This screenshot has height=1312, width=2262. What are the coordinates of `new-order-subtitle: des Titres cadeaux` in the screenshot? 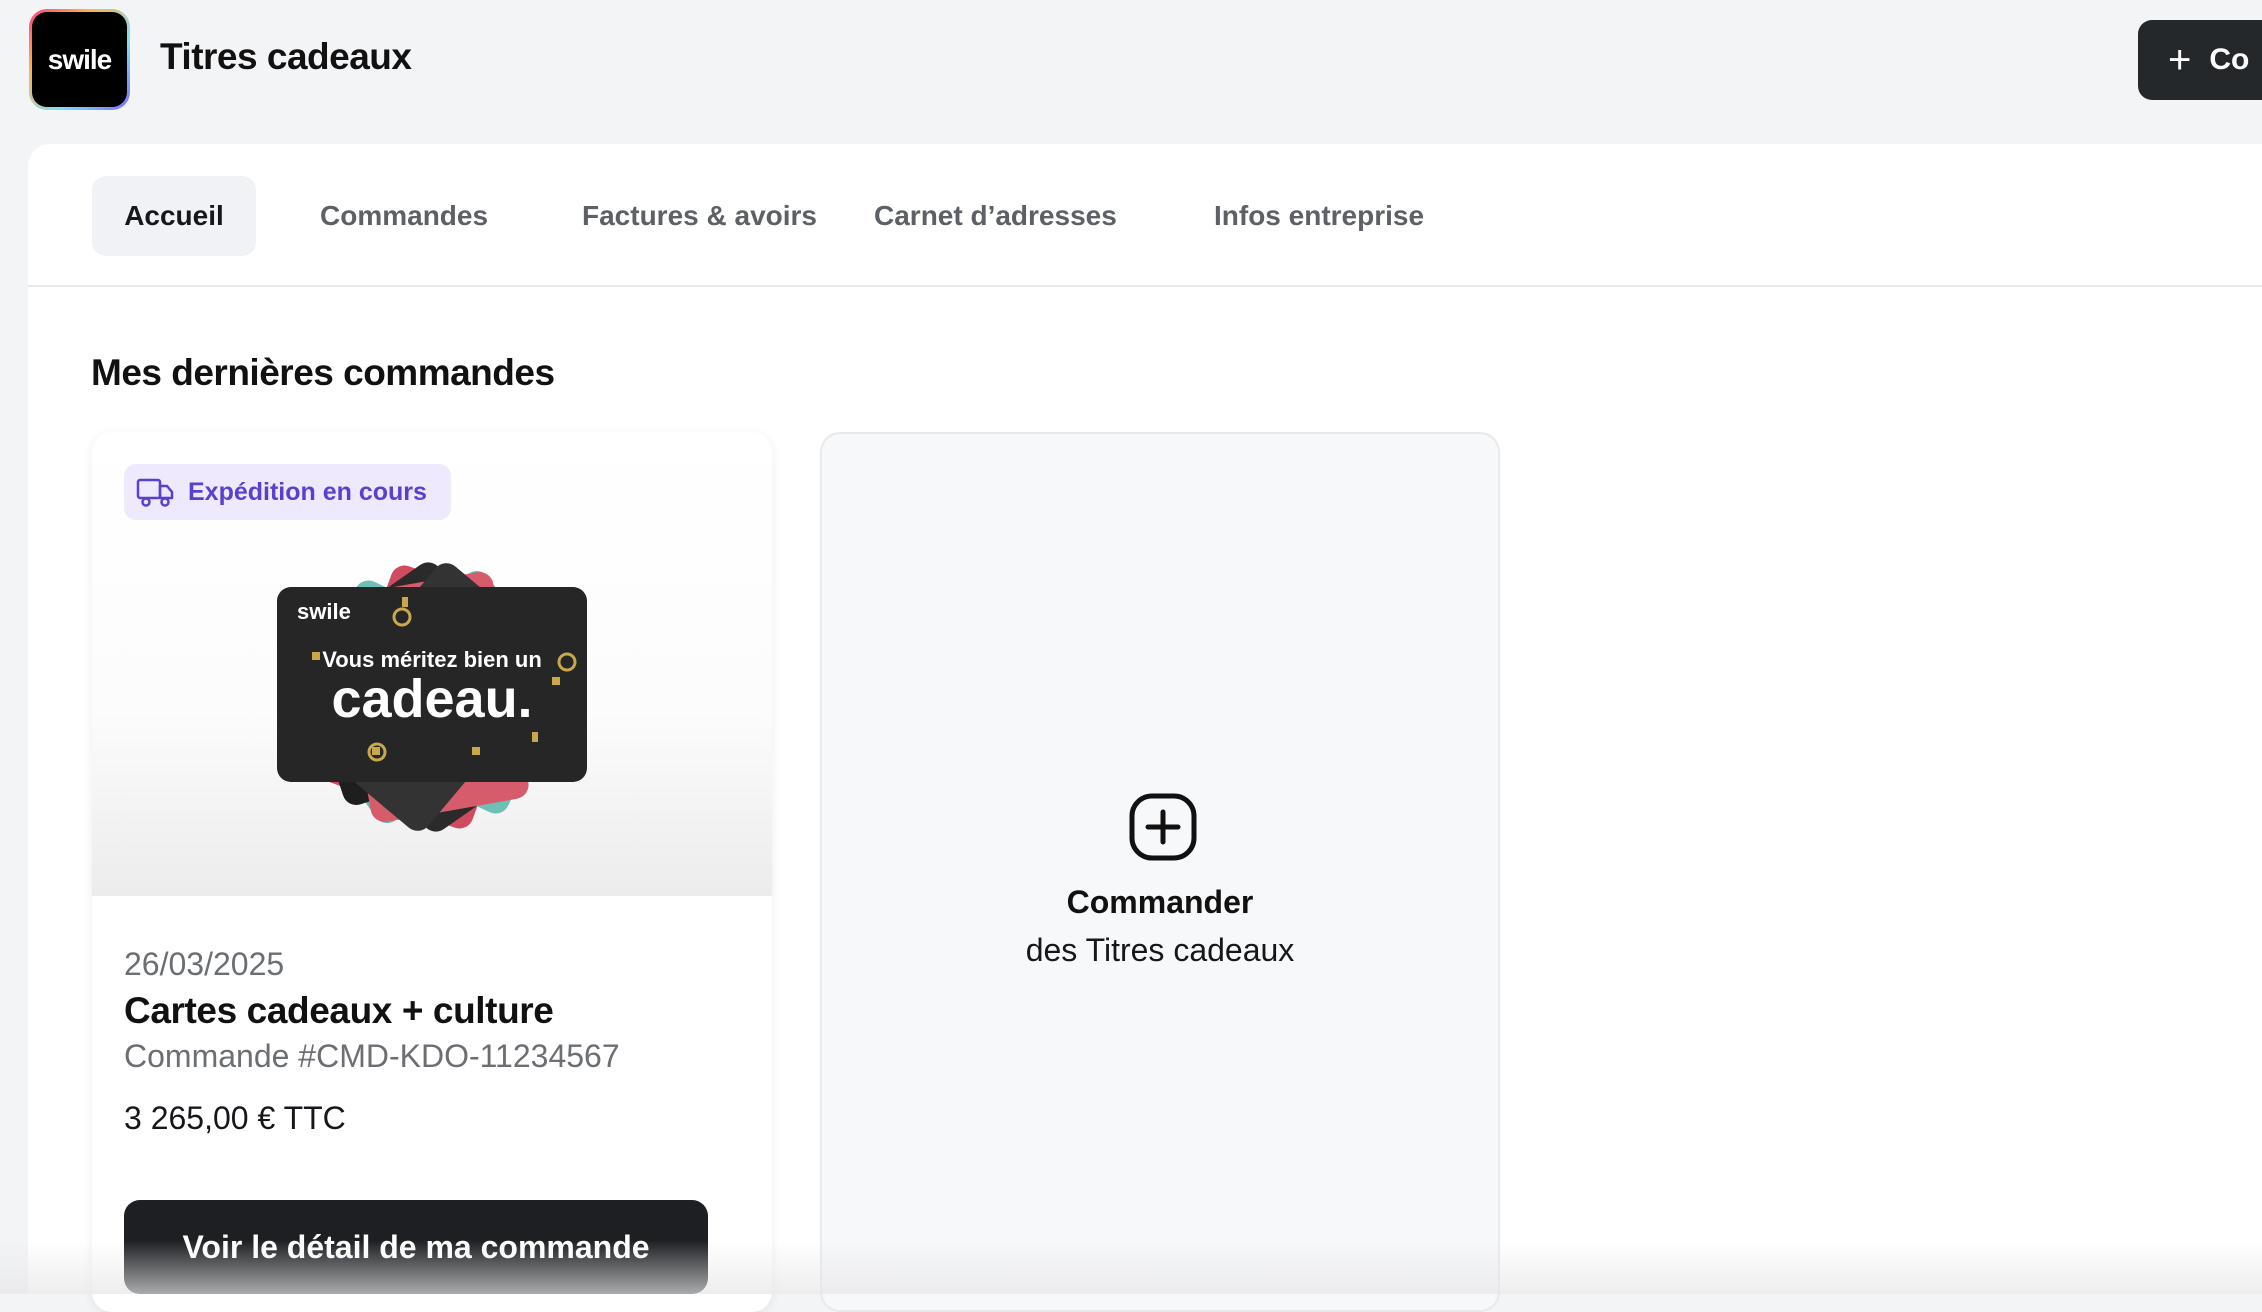 It's located at (1160, 950).